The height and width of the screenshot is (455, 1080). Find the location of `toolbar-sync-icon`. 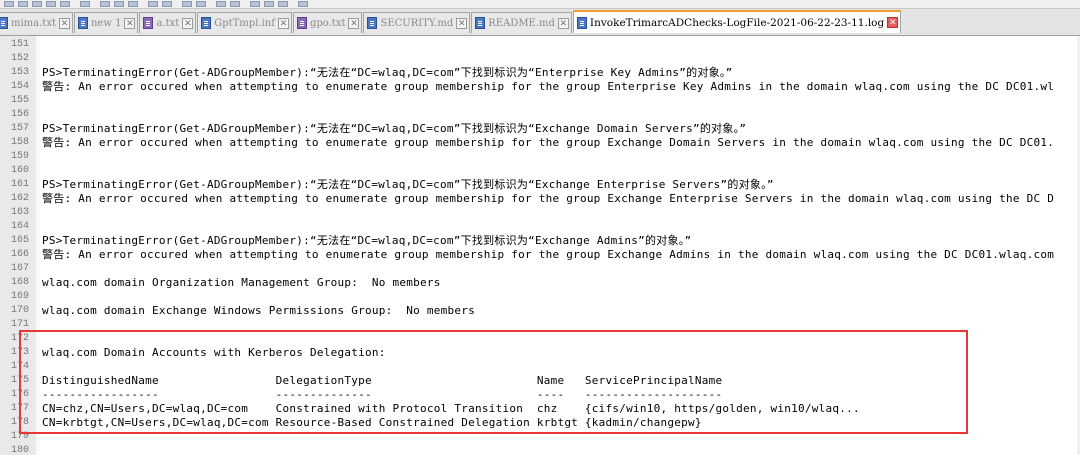

toolbar-sync-icon is located at coordinates (255, 4).